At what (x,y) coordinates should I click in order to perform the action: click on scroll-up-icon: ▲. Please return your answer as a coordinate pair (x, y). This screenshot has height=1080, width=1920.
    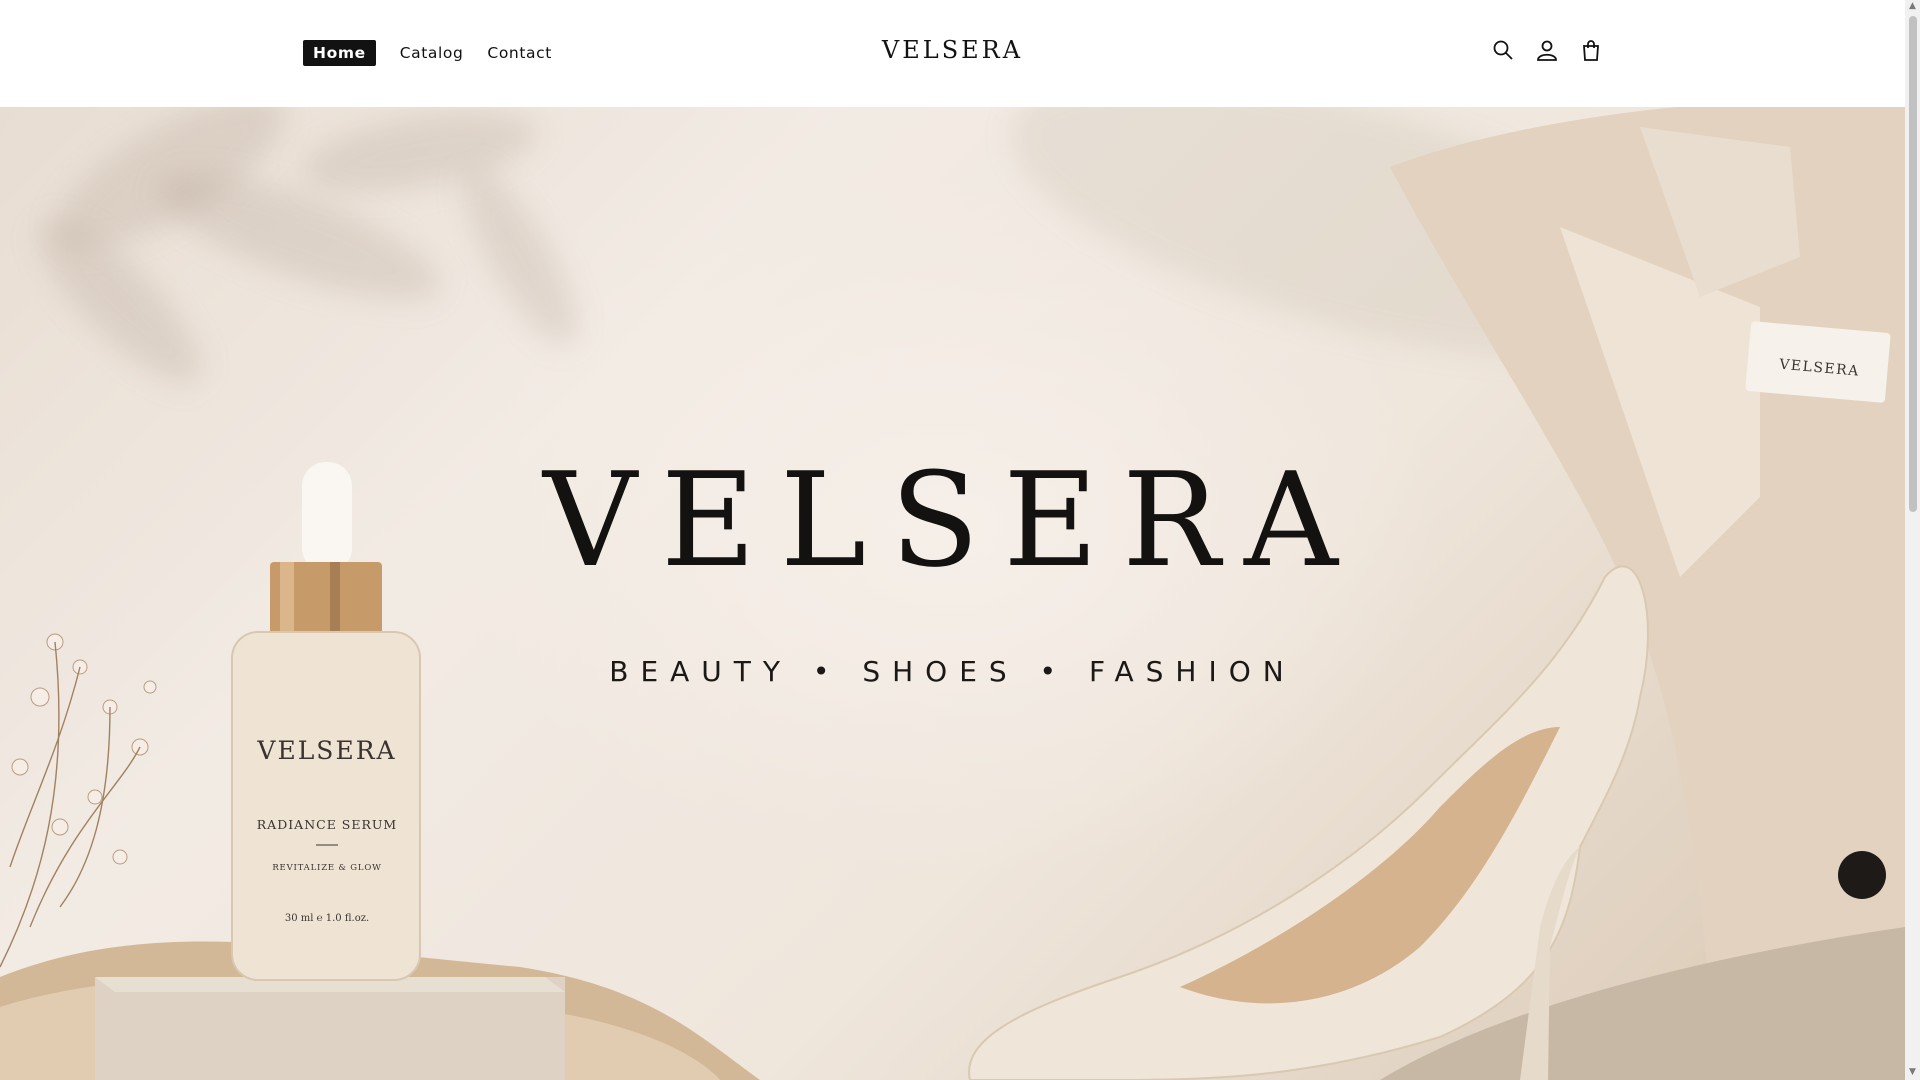
    Looking at the image, I should click on (1912, 6).